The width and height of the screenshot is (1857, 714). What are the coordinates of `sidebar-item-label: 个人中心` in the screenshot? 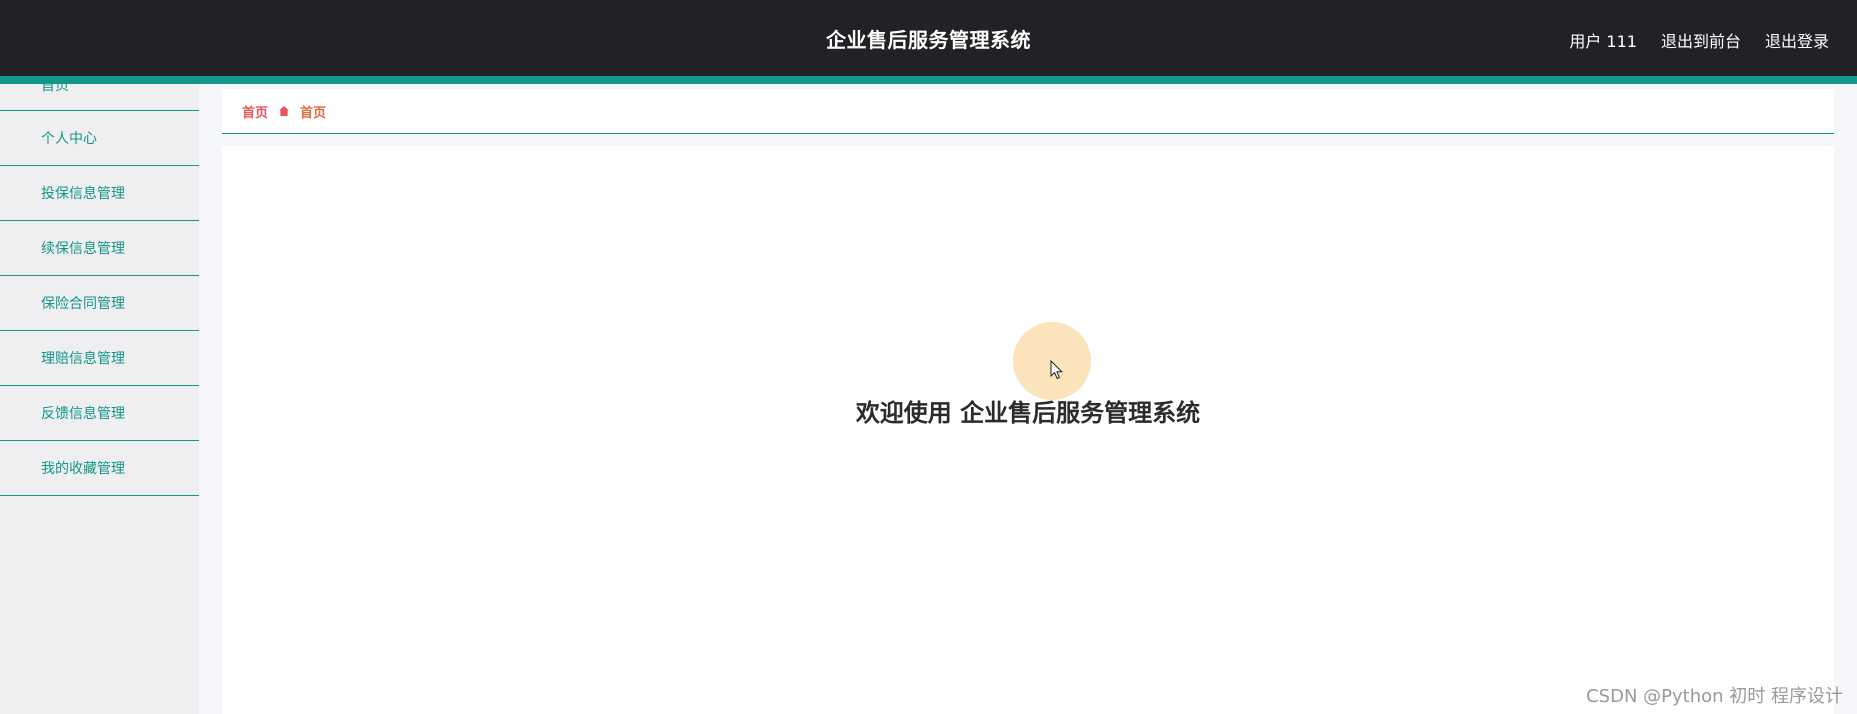 It's located at (69, 139).